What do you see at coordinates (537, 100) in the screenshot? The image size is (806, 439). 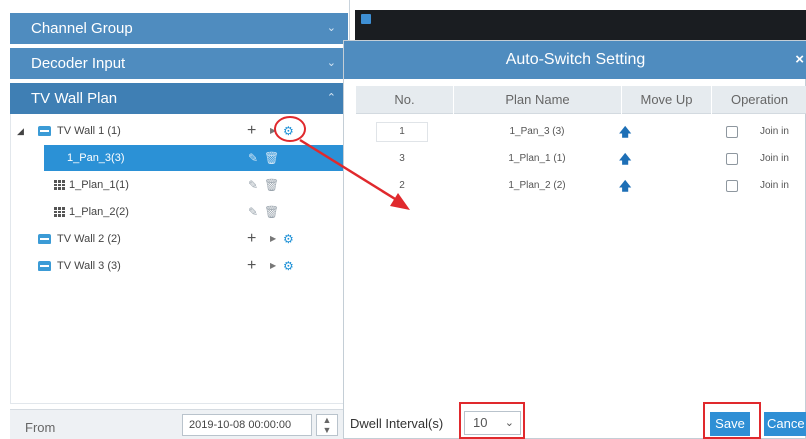 I see `column-header-plan-name: Plan Name` at bounding box center [537, 100].